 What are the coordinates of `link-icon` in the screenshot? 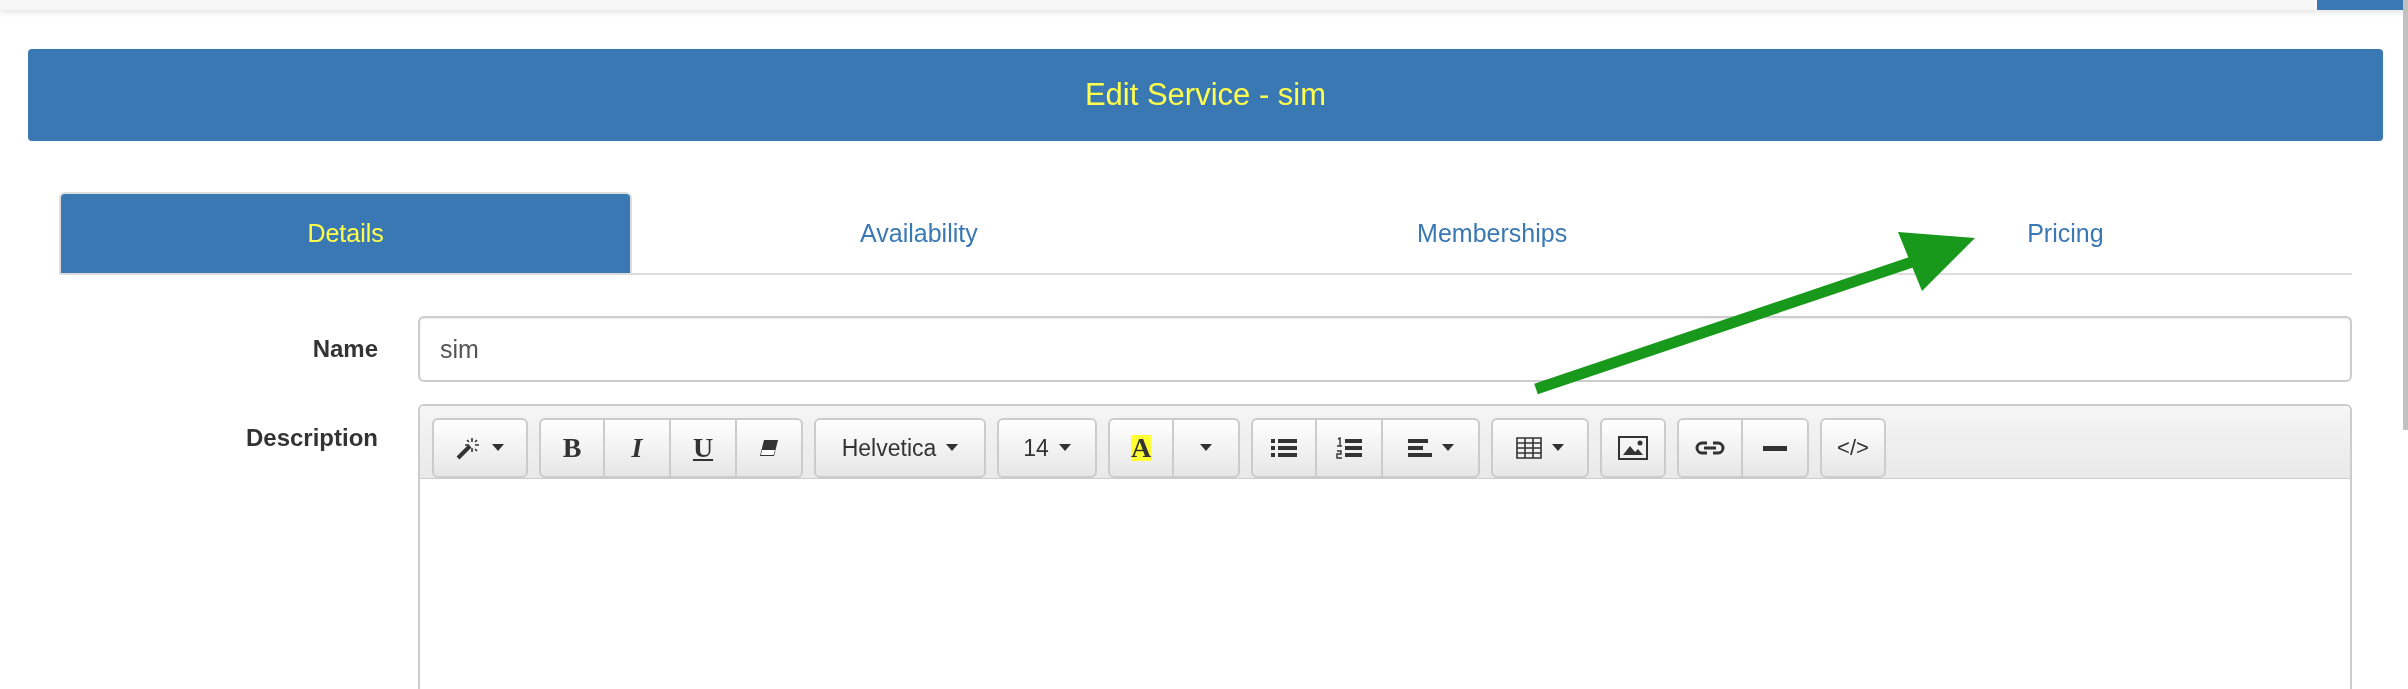 It's located at (1710, 448).